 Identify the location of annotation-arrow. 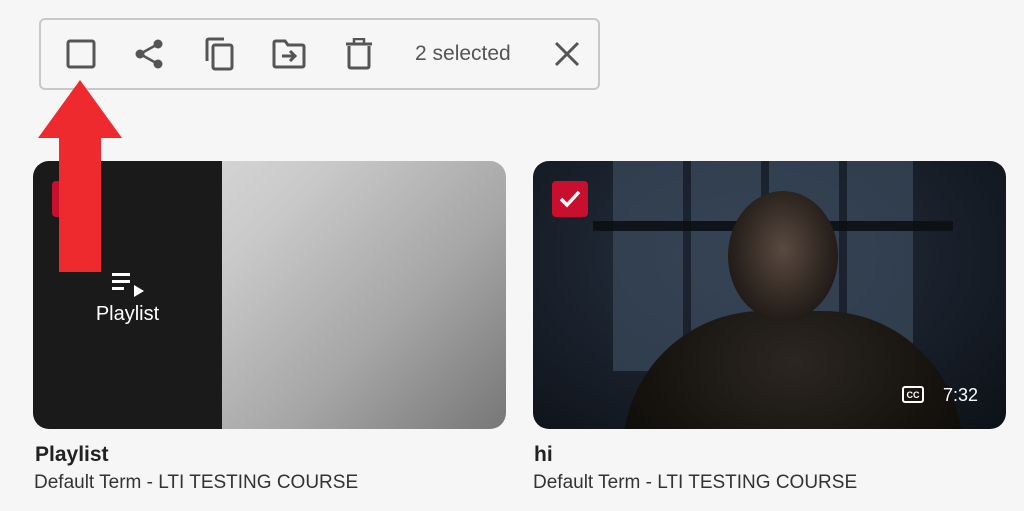
(80, 176).